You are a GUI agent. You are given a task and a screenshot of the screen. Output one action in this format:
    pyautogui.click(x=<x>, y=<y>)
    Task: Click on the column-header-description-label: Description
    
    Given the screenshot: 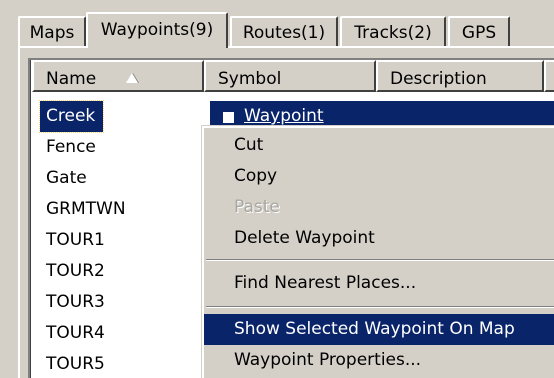 What is the action you would take?
    pyautogui.click(x=438, y=79)
    